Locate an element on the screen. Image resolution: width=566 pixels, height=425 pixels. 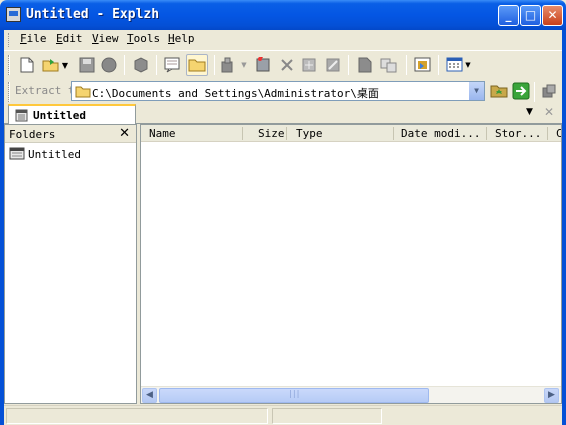
tab-untitled: Untitled is located at coordinates (72, 114).